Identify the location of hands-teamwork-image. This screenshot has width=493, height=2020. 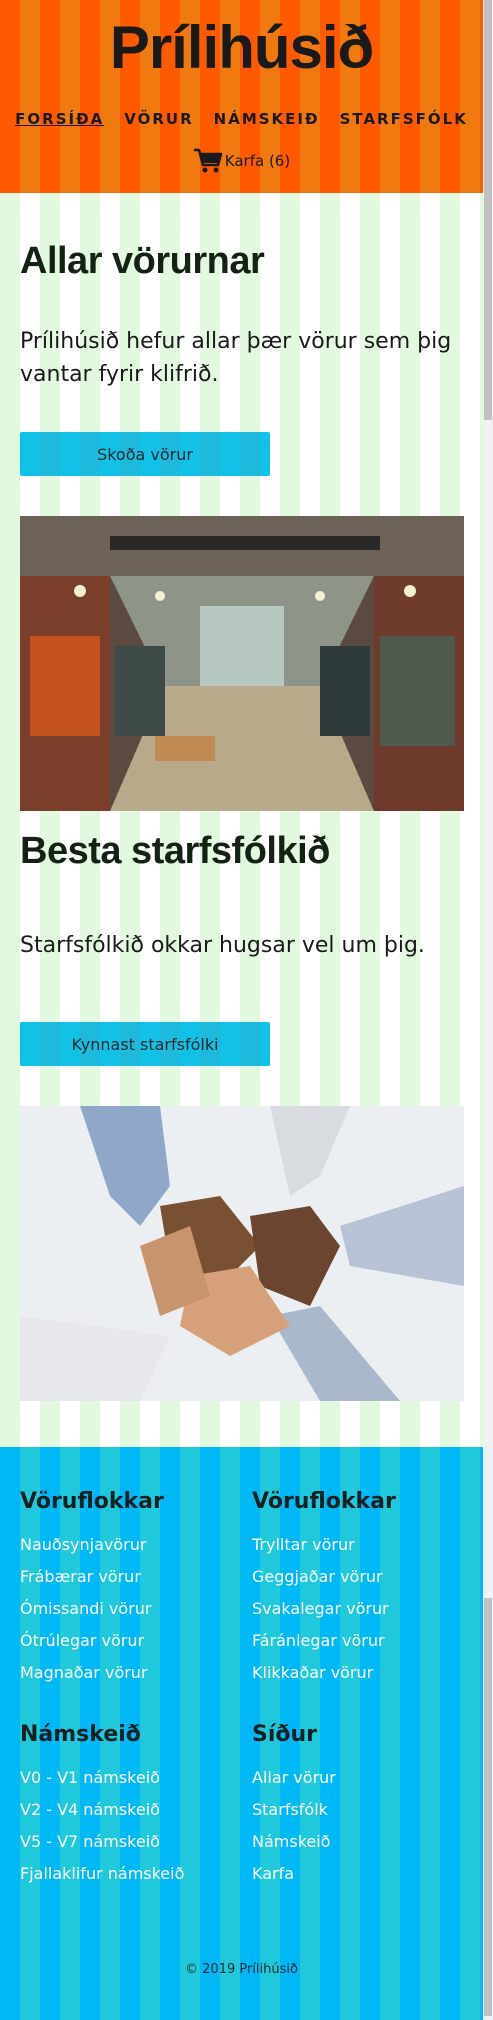
(242, 1253).